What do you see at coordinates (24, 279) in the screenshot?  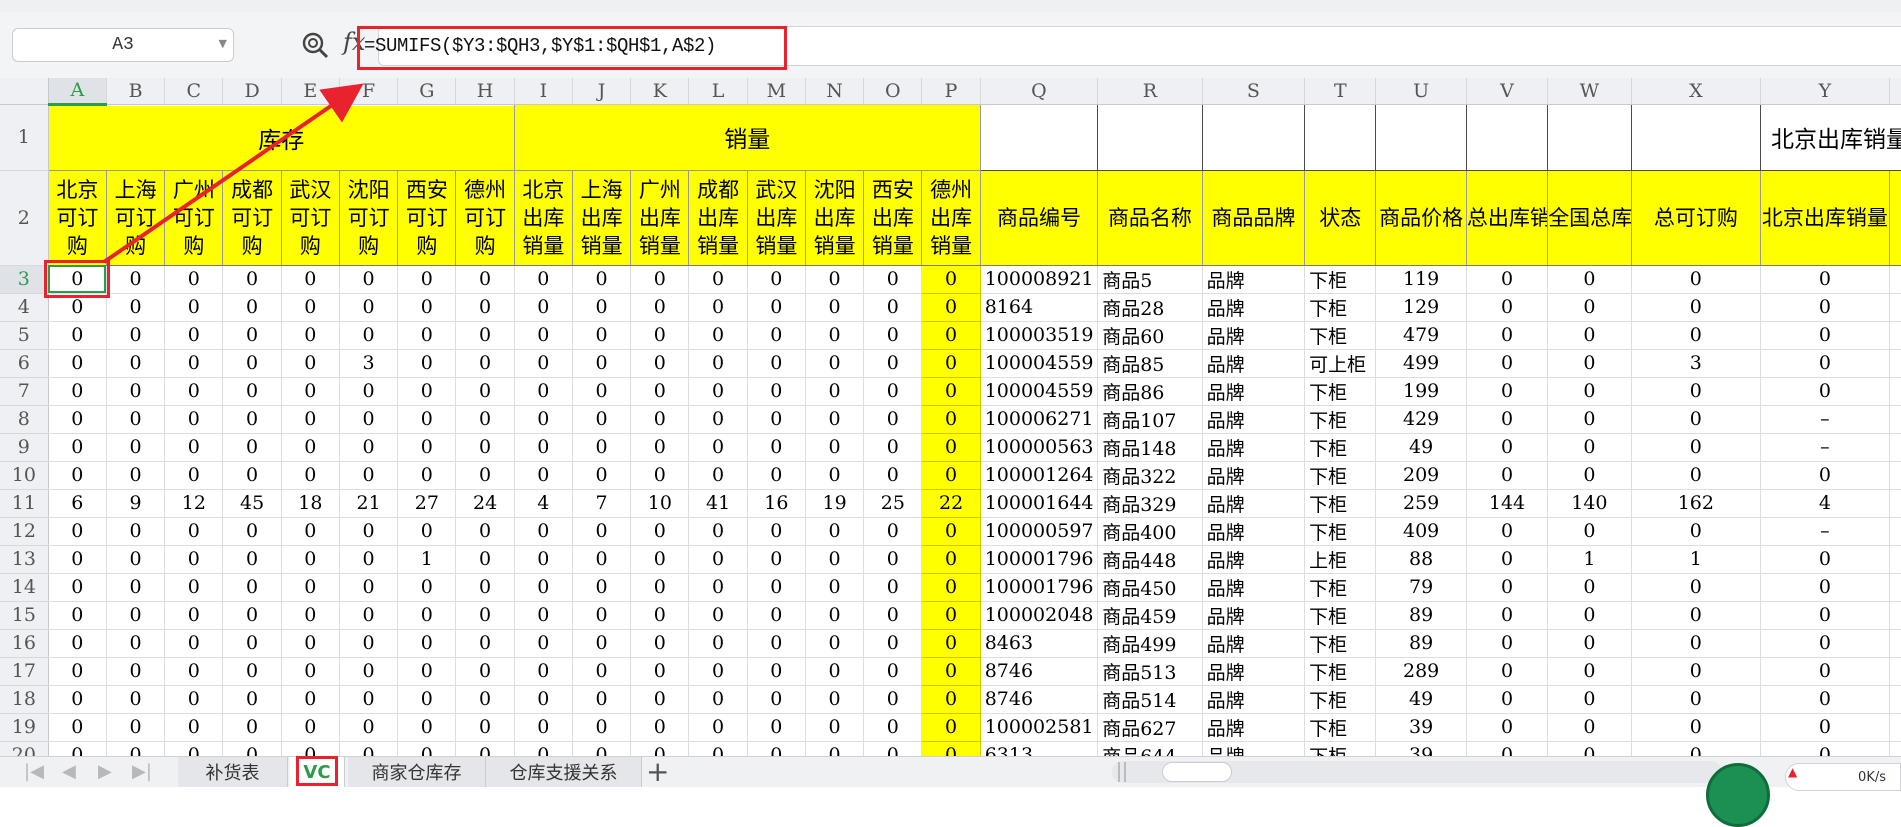 I see `row-header: 3` at bounding box center [24, 279].